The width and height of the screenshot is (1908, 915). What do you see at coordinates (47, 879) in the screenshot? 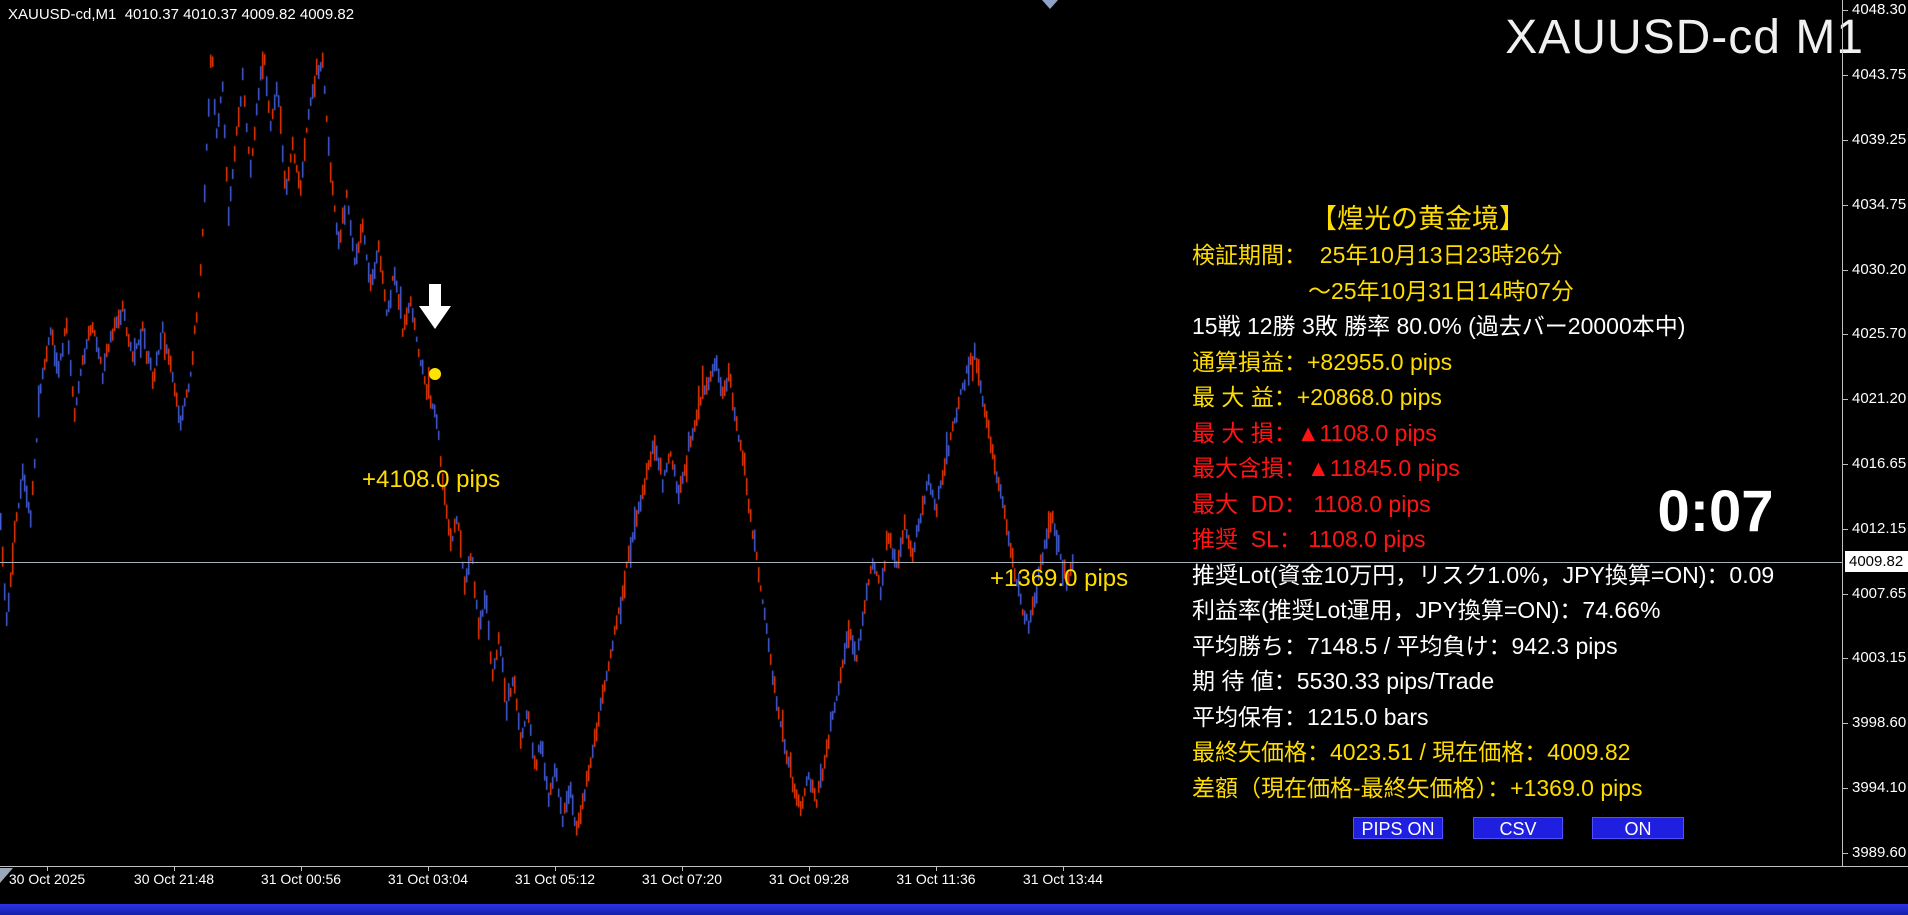
I see `time-axis-label: 30 Oct 2025` at bounding box center [47, 879].